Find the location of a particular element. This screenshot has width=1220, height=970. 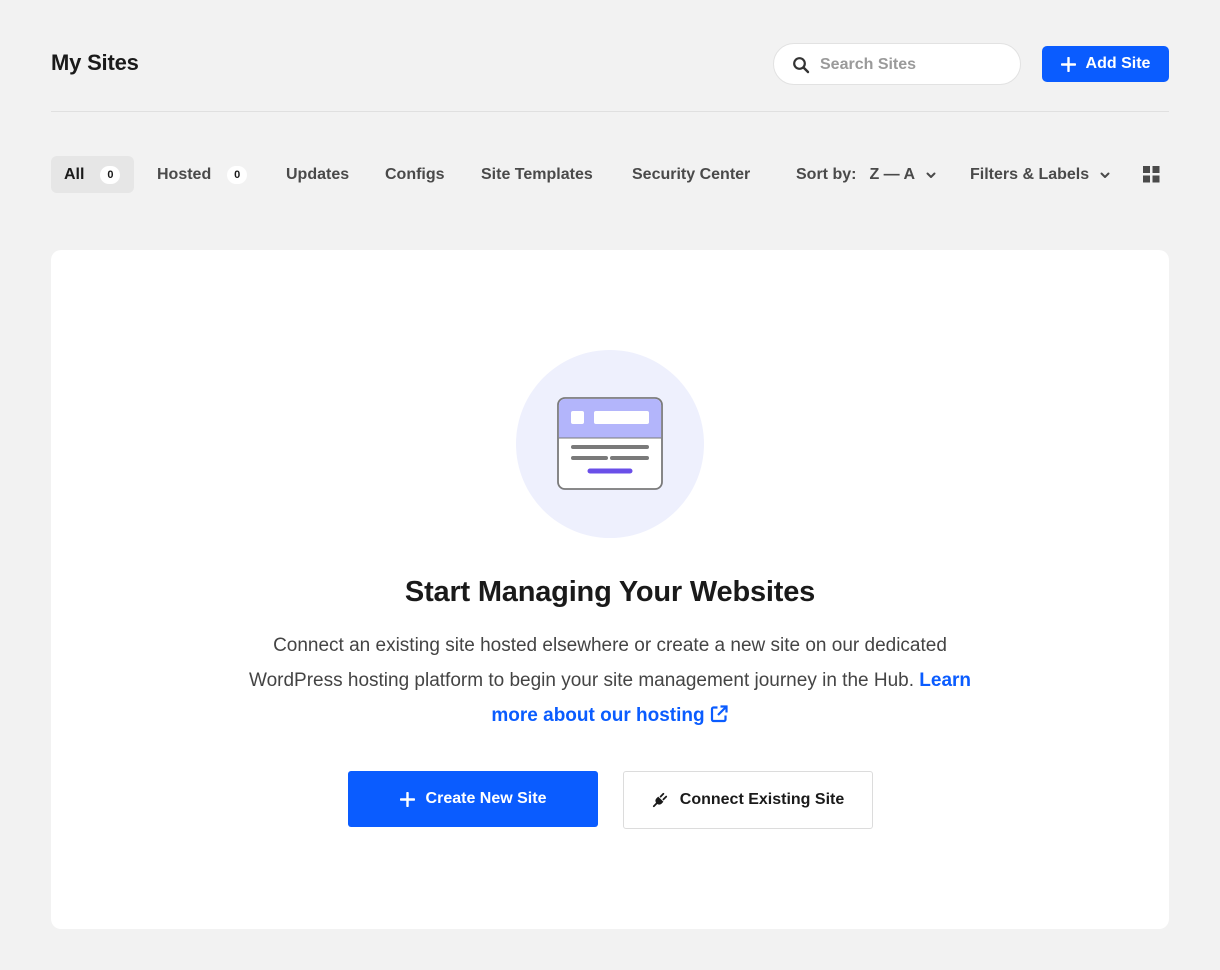

add-site-button: Add Site is located at coordinates (1105, 64).